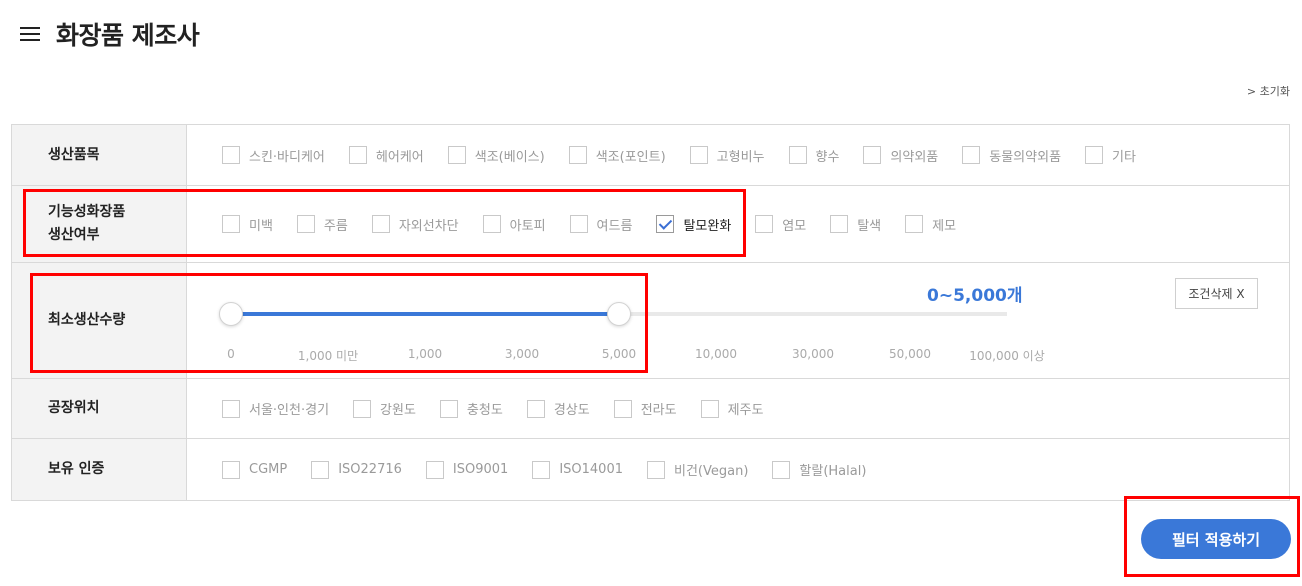  Describe the element at coordinates (591, 469) in the screenshot. I see `checkbox-label: ISO14001` at that location.